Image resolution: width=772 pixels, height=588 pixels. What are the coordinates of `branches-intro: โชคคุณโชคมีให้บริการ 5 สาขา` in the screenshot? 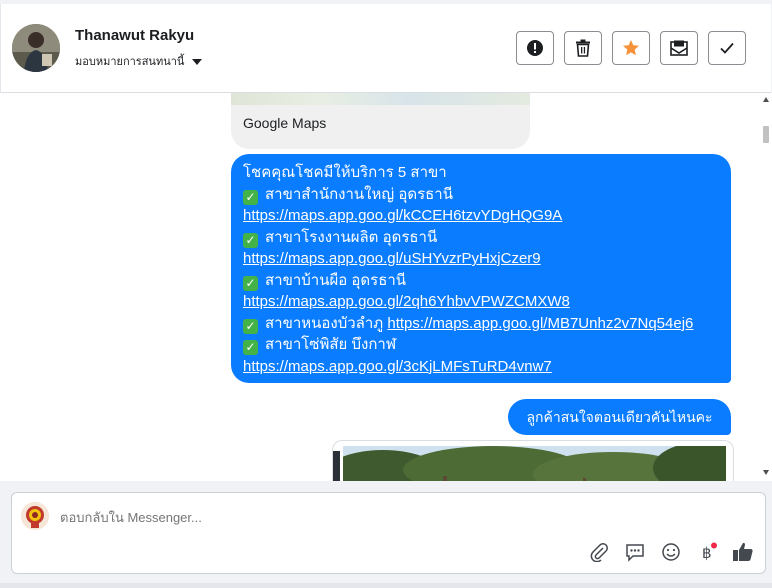 It's located at (345, 172).